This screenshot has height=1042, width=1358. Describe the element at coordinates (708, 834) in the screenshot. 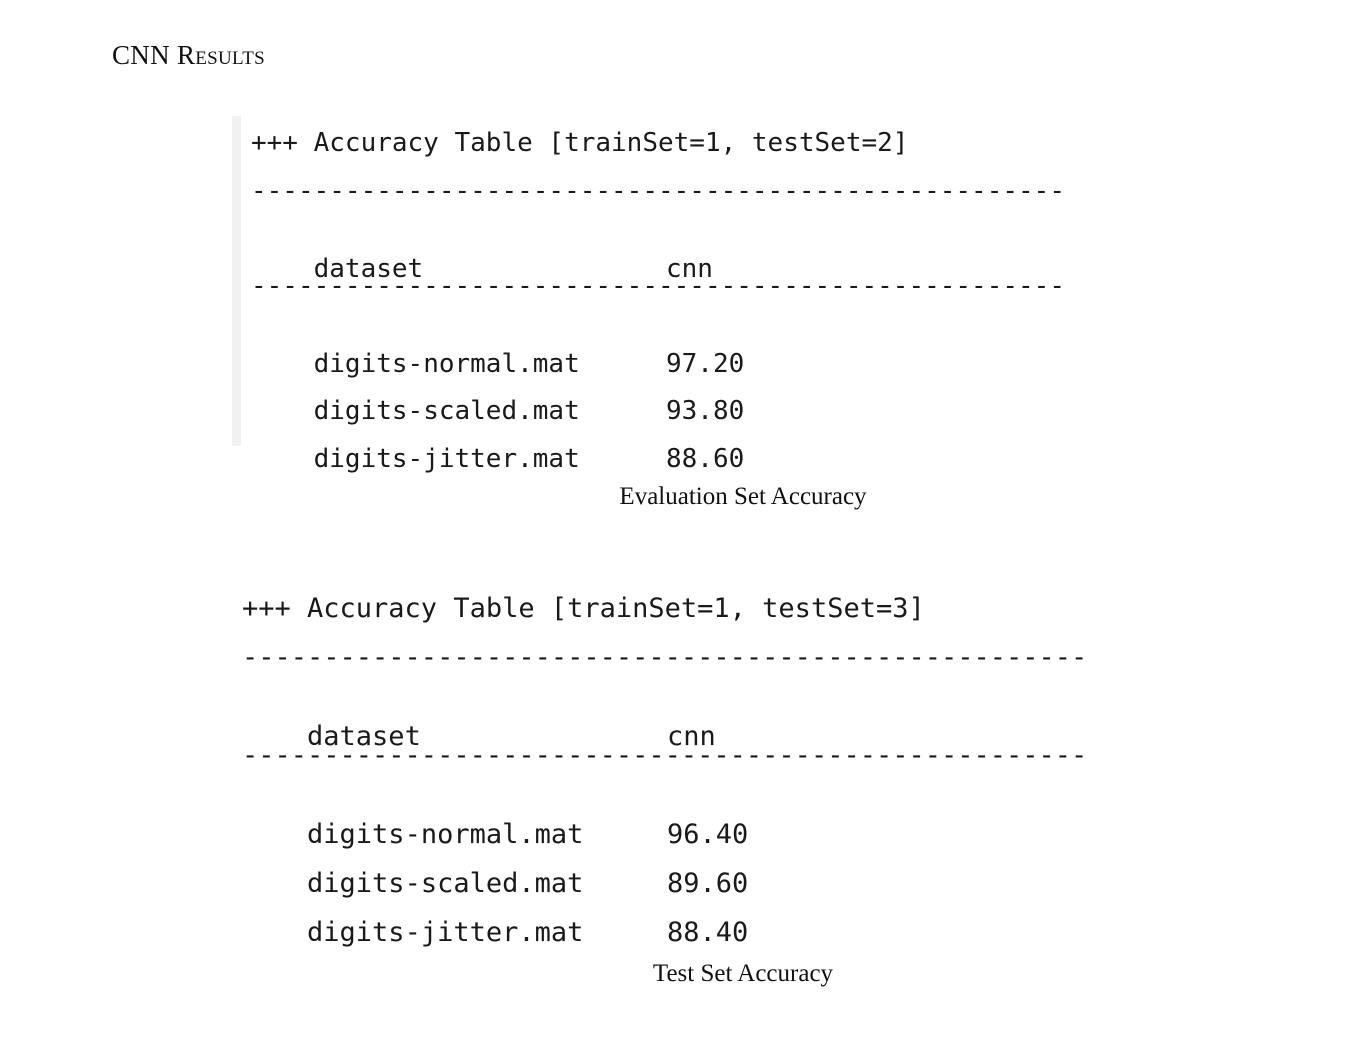

I see `row-cnn-value: 96.40` at that location.